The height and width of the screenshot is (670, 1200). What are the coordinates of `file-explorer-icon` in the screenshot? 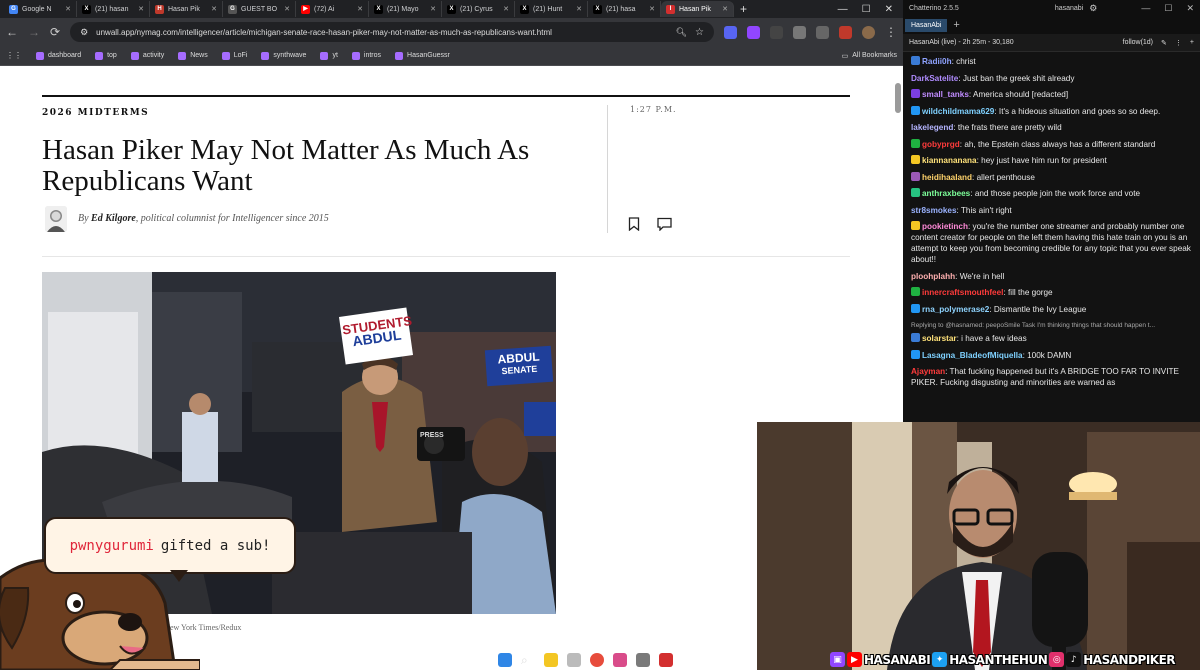 It's located at (551, 660).